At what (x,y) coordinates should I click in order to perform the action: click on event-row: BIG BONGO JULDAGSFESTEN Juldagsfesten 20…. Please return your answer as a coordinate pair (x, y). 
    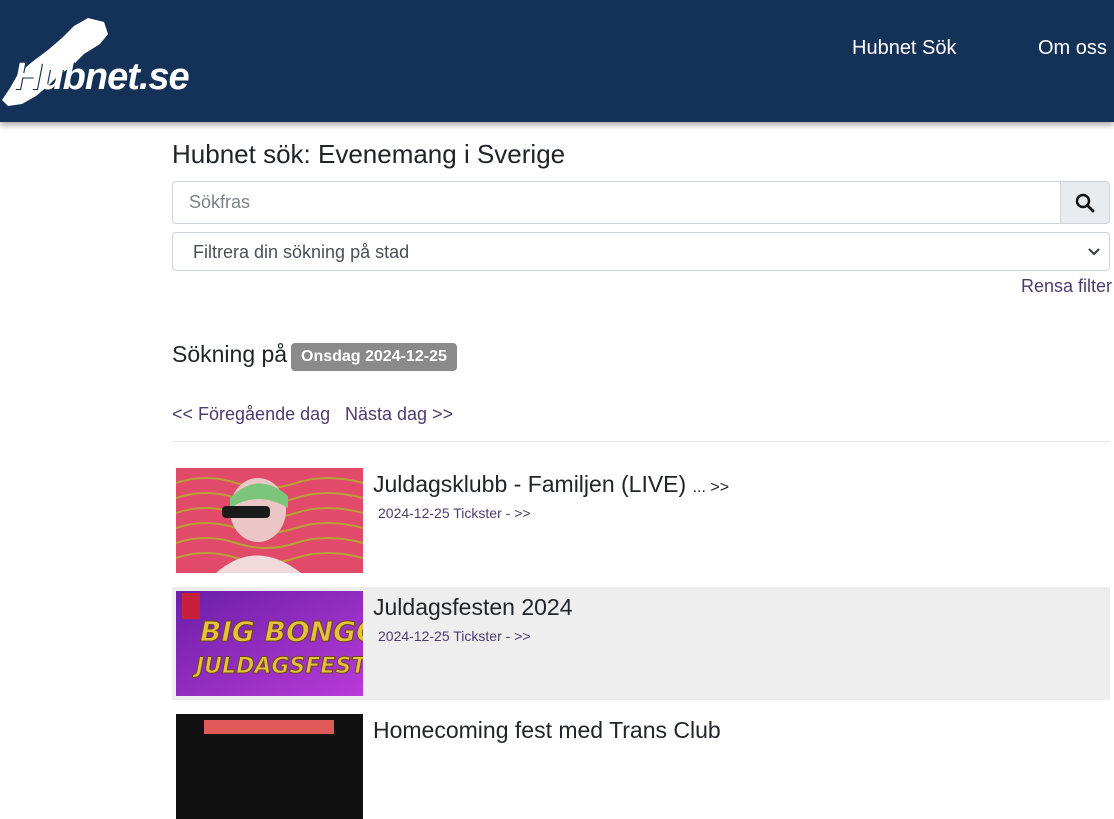
    Looking at the image, I should click on (641, 643).